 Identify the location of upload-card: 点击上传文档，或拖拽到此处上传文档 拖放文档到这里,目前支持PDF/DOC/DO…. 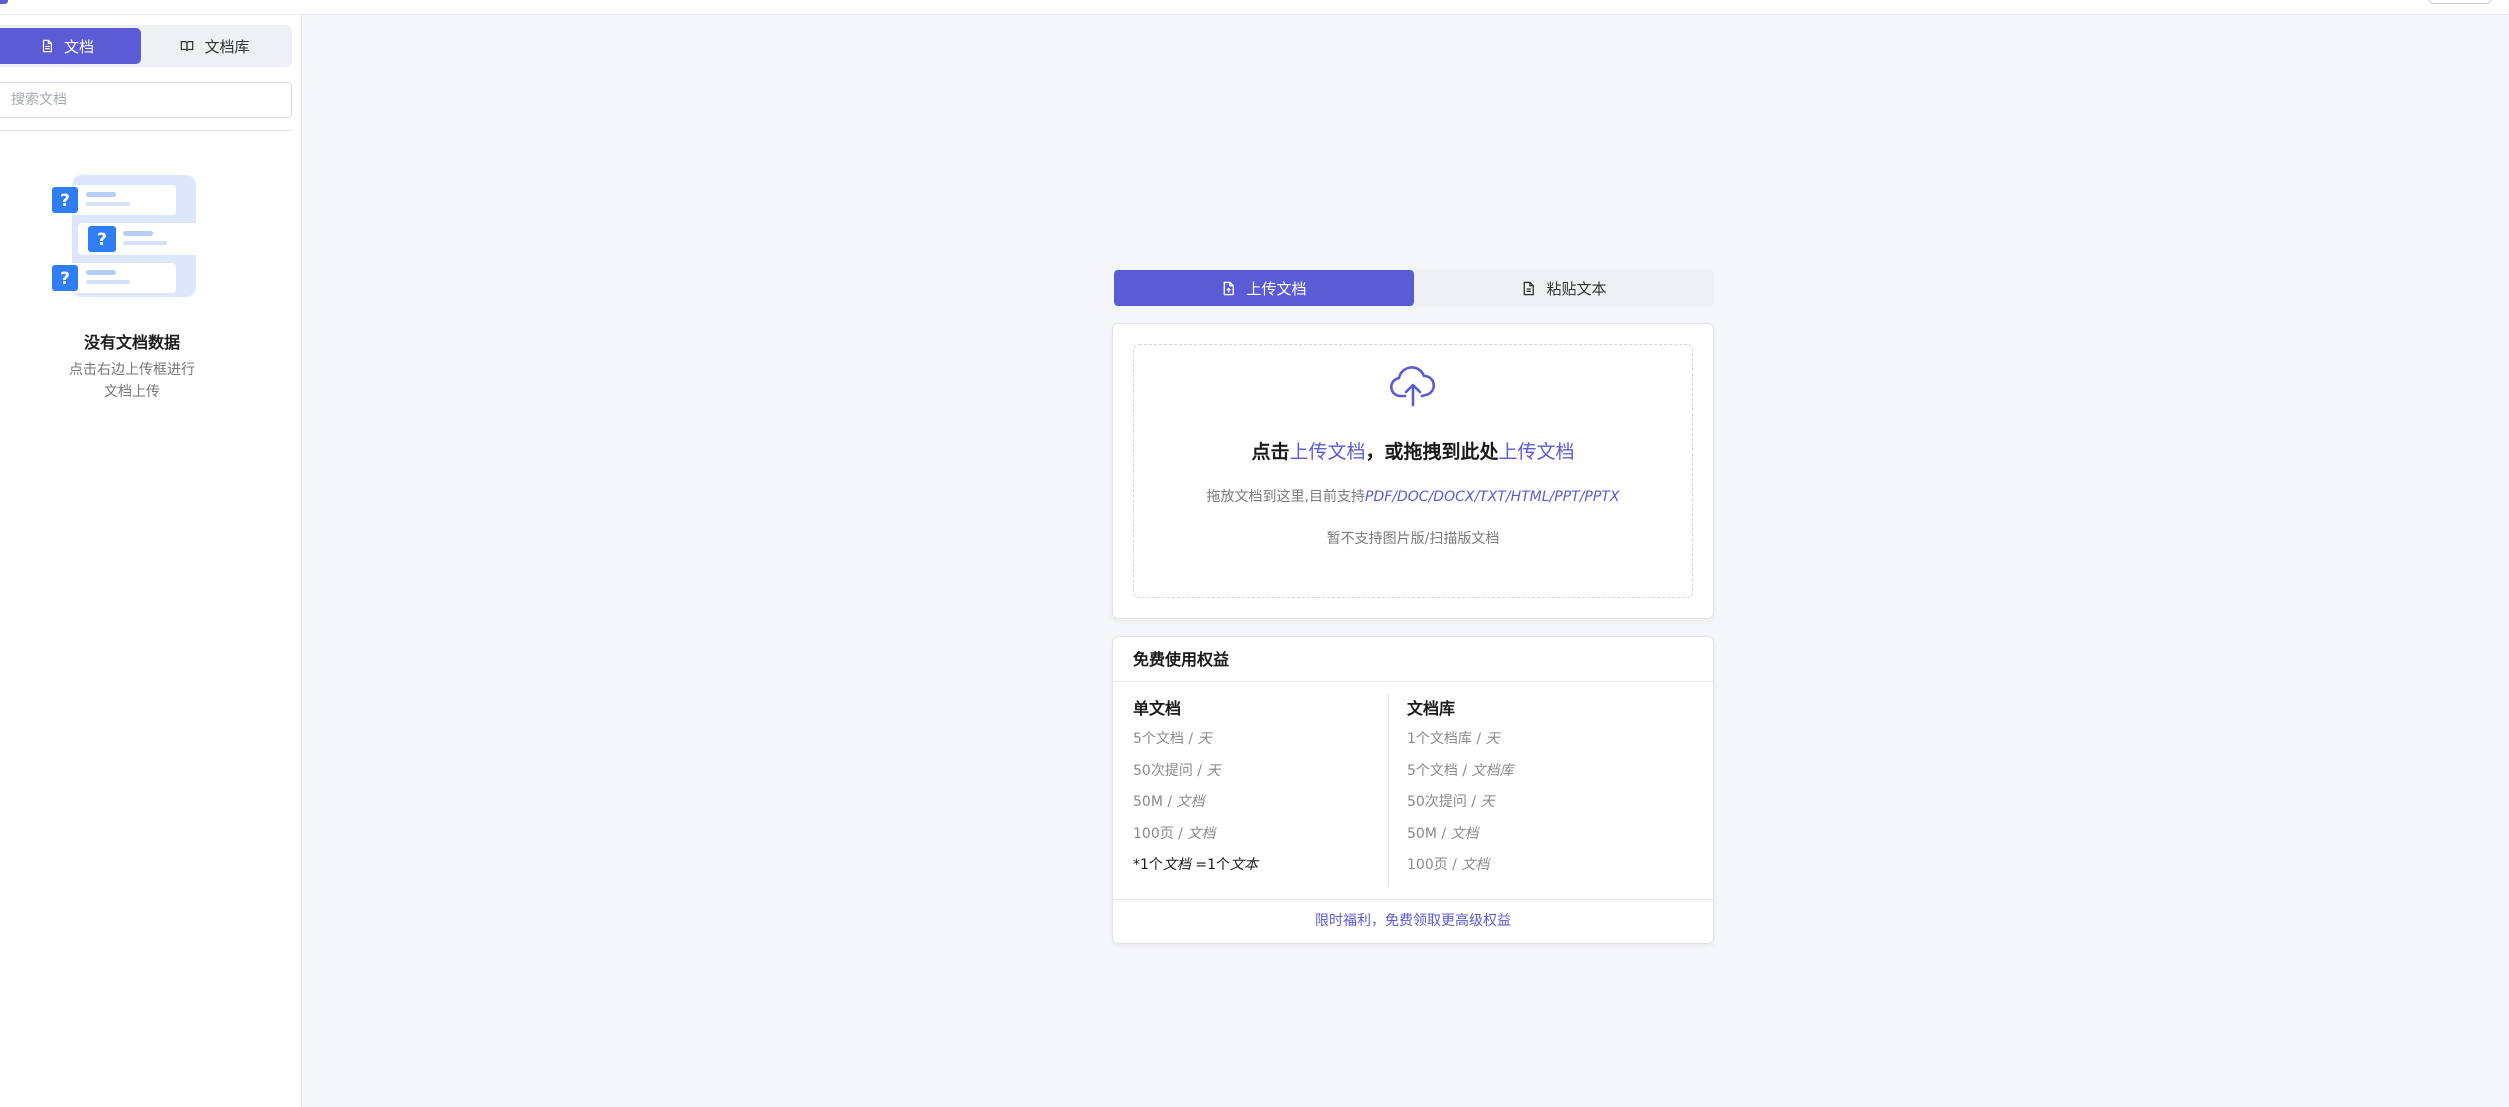
(1413, 471).